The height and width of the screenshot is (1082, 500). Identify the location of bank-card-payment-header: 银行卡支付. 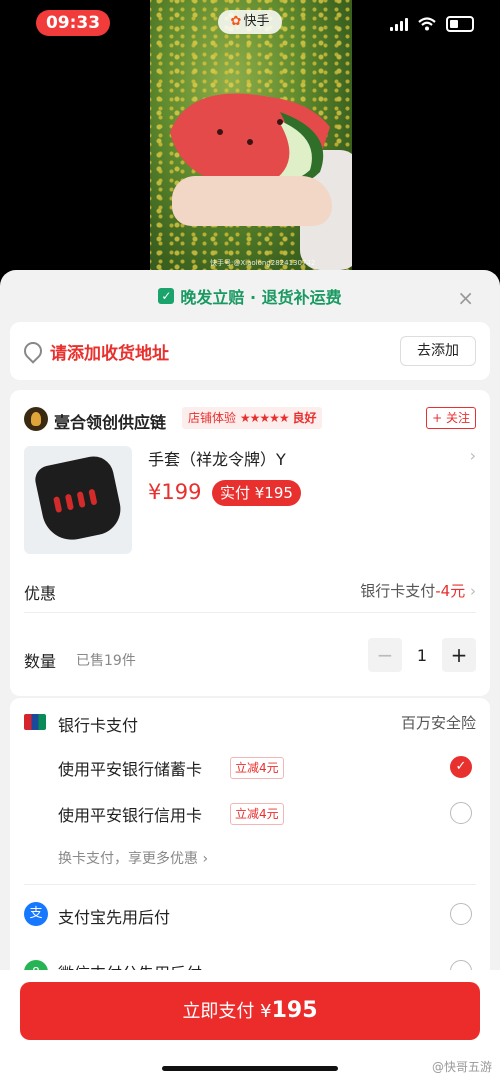
(98, 725).